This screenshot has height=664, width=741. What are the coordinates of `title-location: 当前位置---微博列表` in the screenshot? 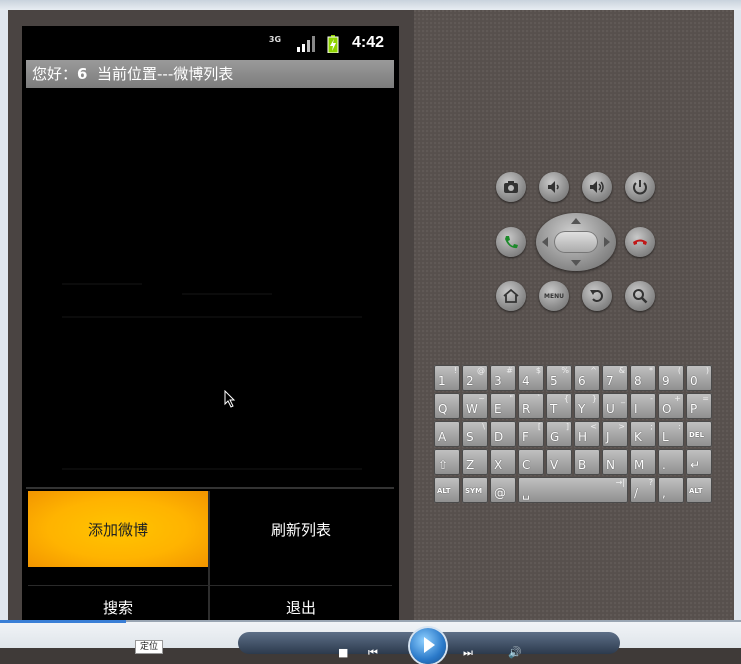 It's located at (165, 74).